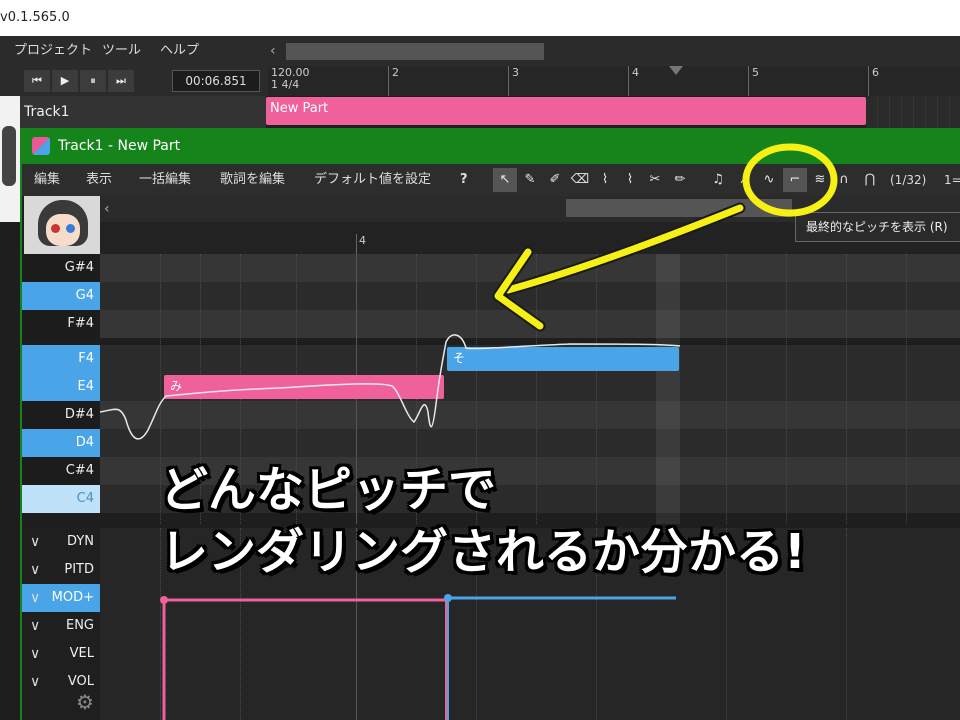  I want to click on menu-project: プロジェクト, so click(53, 51).